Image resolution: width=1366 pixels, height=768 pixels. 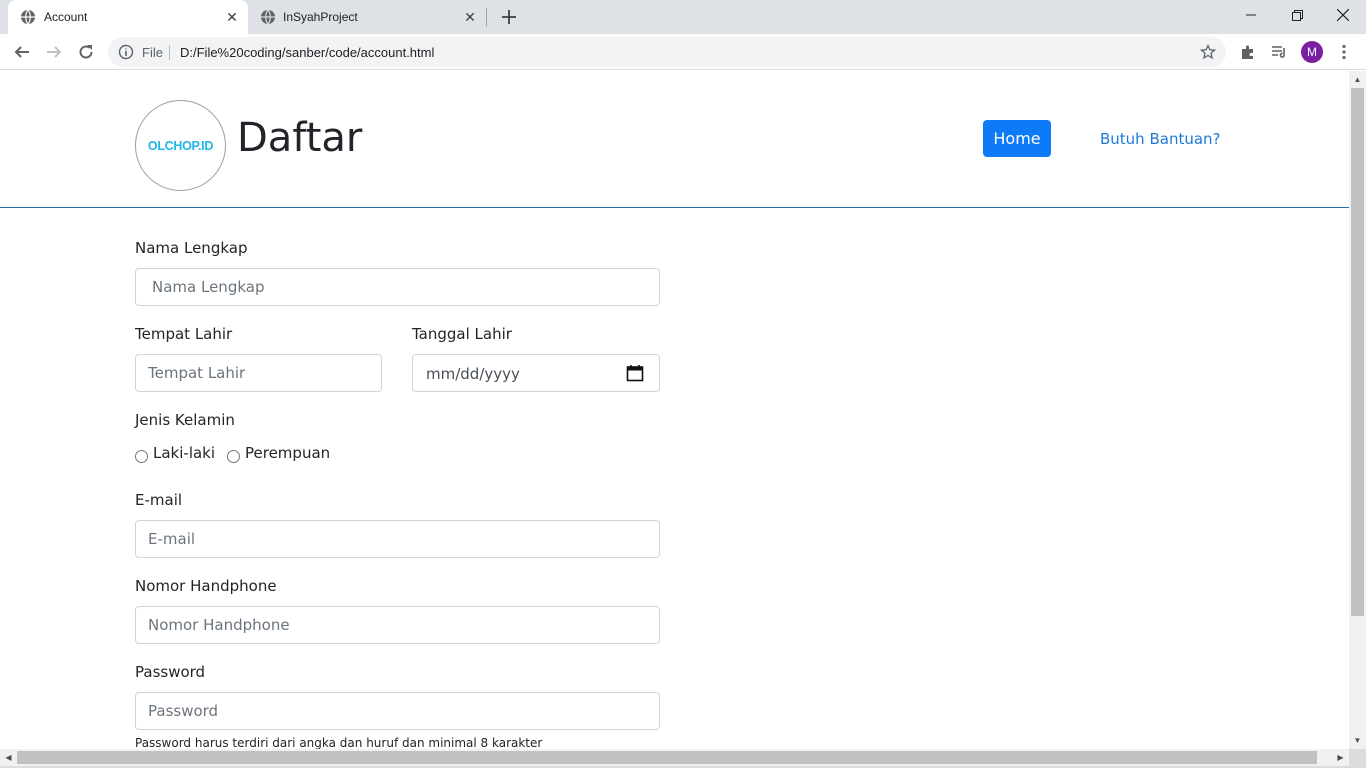 I want to click on full-name-field, so click(x=397, y=287).